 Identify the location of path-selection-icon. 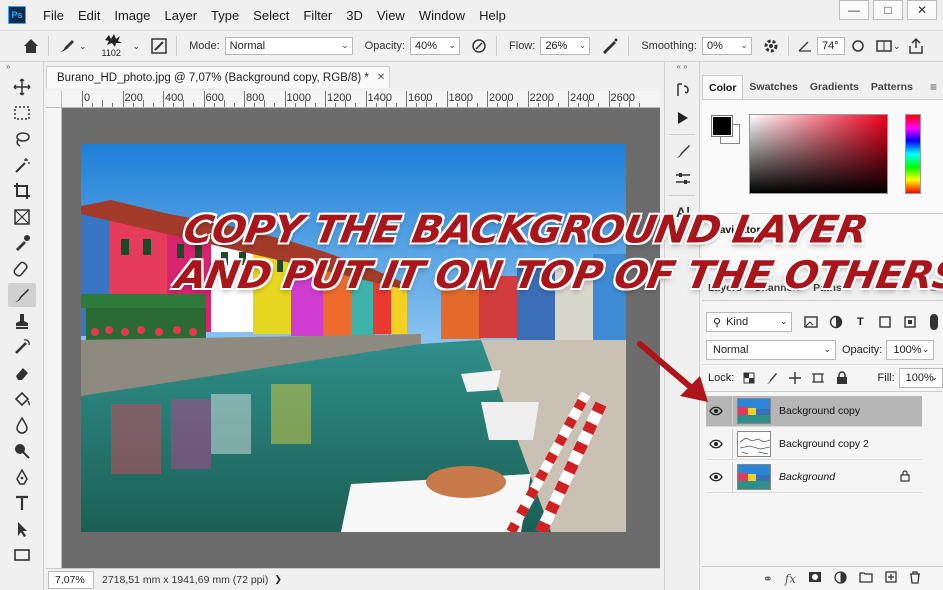
(22, 529).